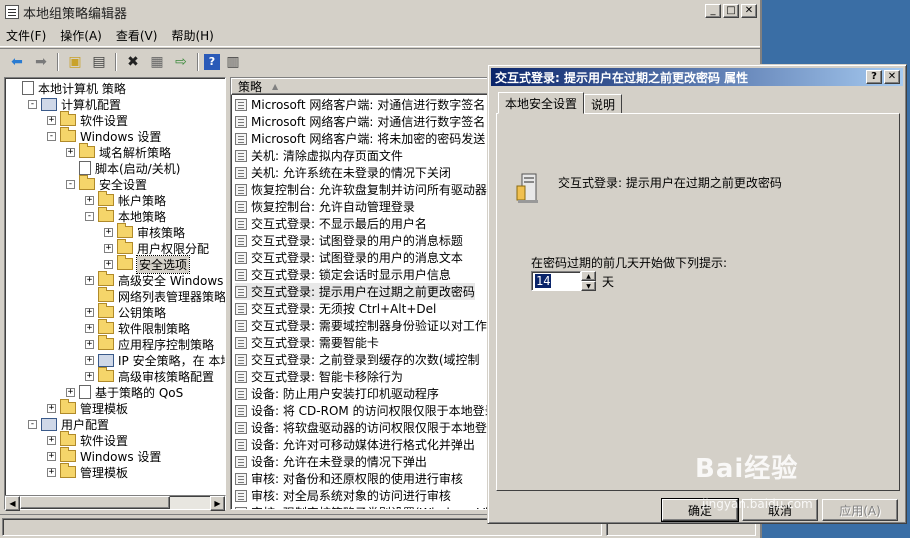 The width and height of the screenshot is (910, 538). I want to click on scroll-right-icon: ▶, so click(217, 503).